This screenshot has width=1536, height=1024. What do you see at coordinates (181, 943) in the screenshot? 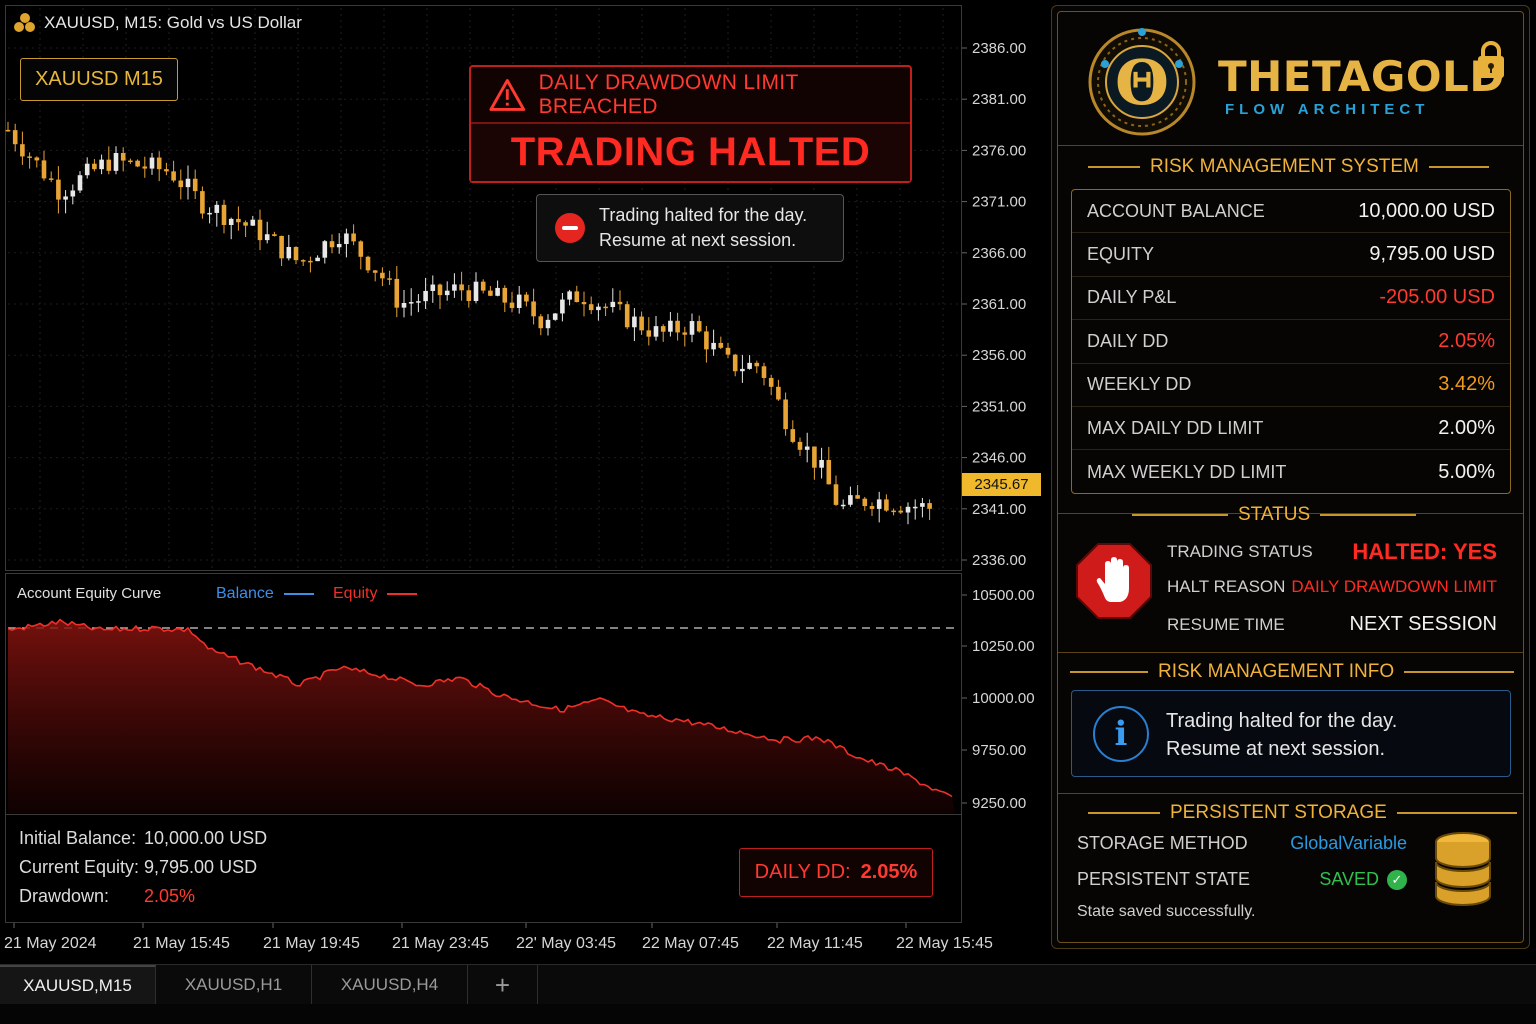
I see `time-axis-label: 21 May 15:45` at bounding box center [181, 943].